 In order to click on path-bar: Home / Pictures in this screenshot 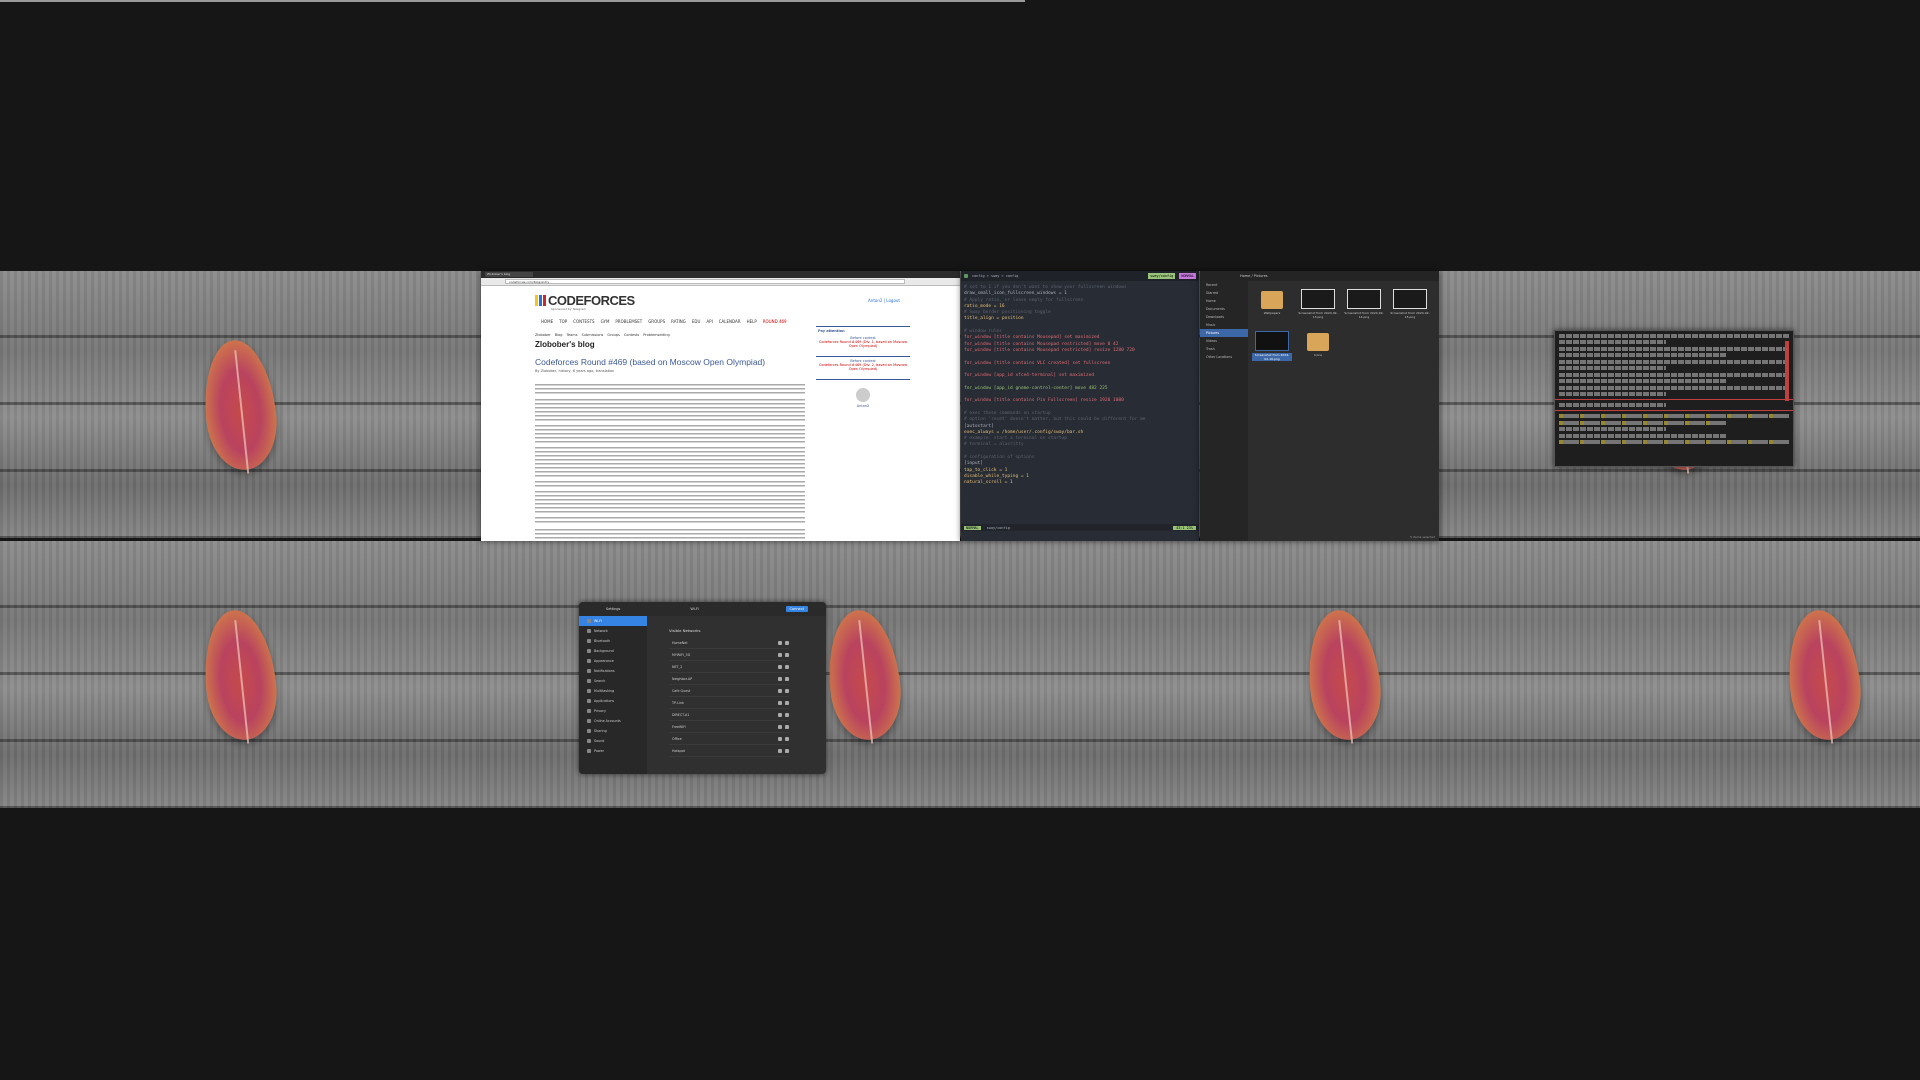, I will do `click(1254, 276)`.